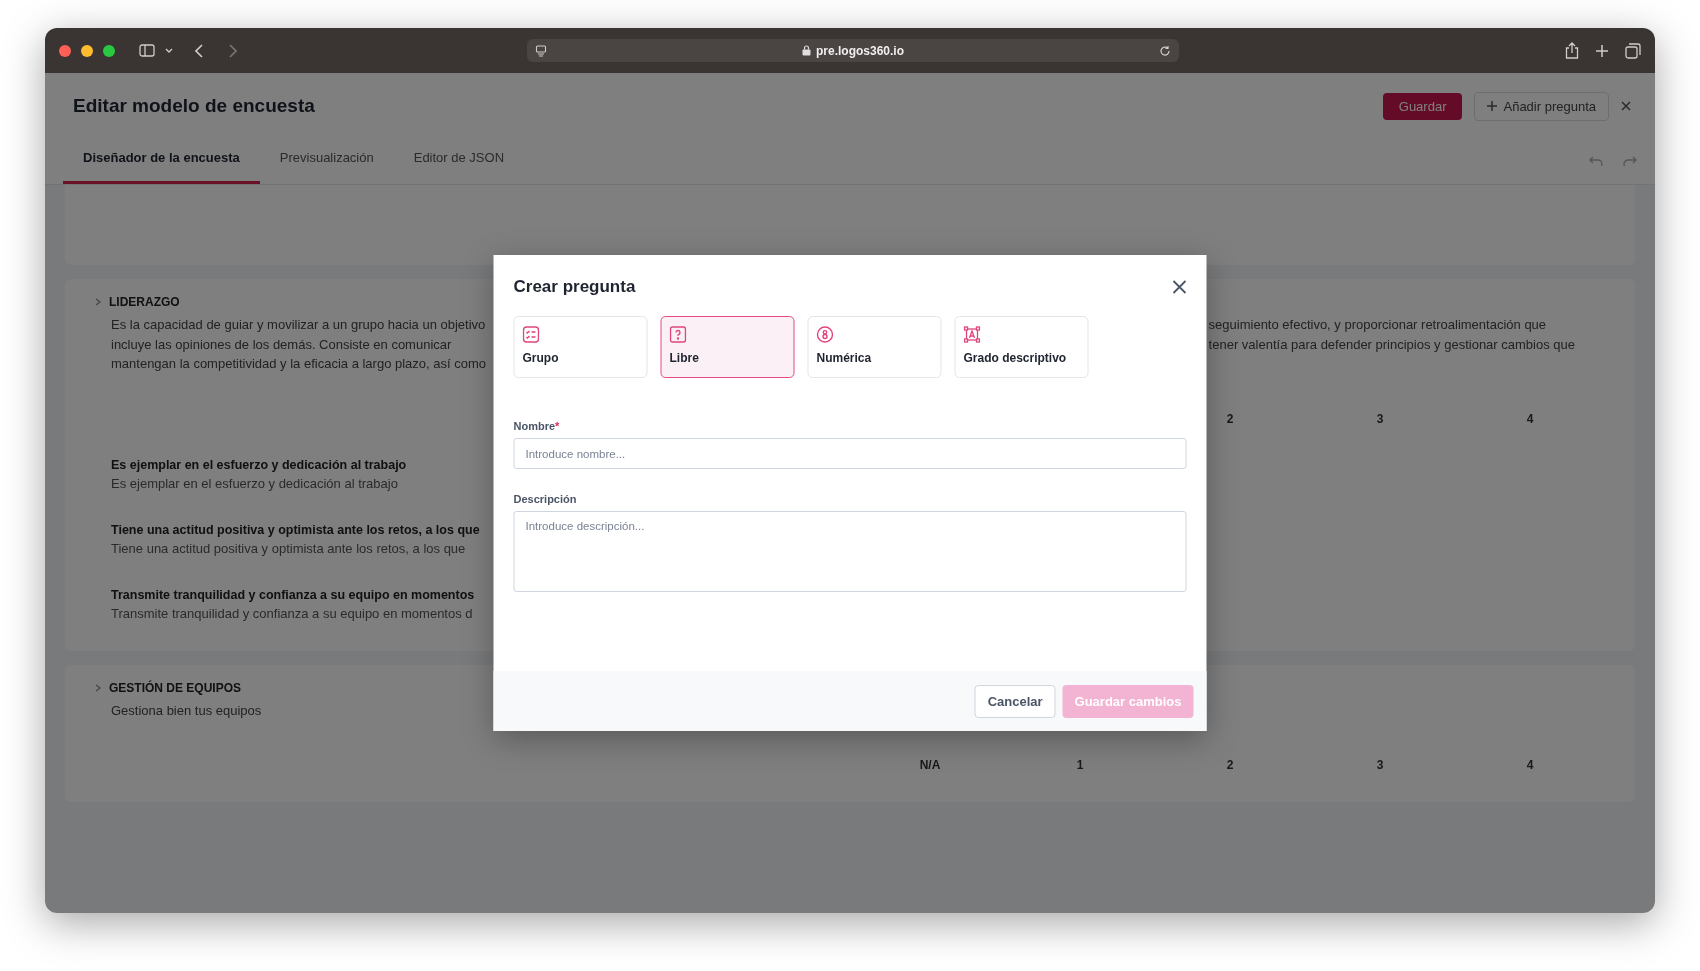 This screenshot has width=1700, height=971. What do you see at coordinates (282, 344) in the screenshot?
I see `description-line: incluye las opiniones de los demás. Consiste en comunicar` at bounding box center [282, 344].